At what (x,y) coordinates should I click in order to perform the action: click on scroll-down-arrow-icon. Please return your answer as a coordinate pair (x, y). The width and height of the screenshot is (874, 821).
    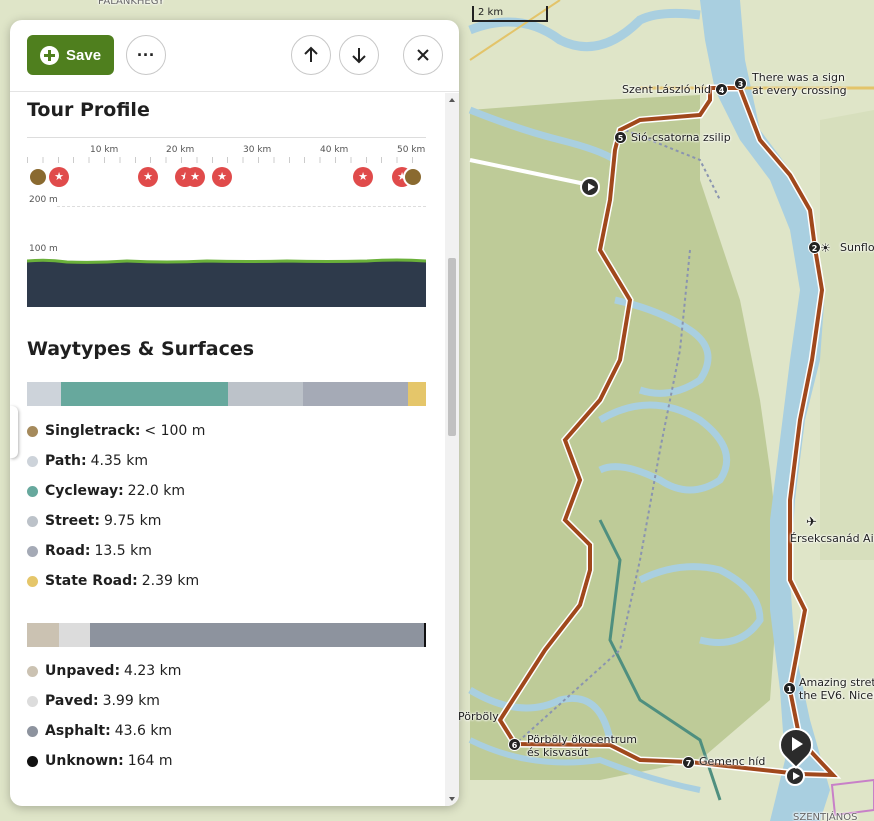
    Looking at the image, I should click on (452, 799).